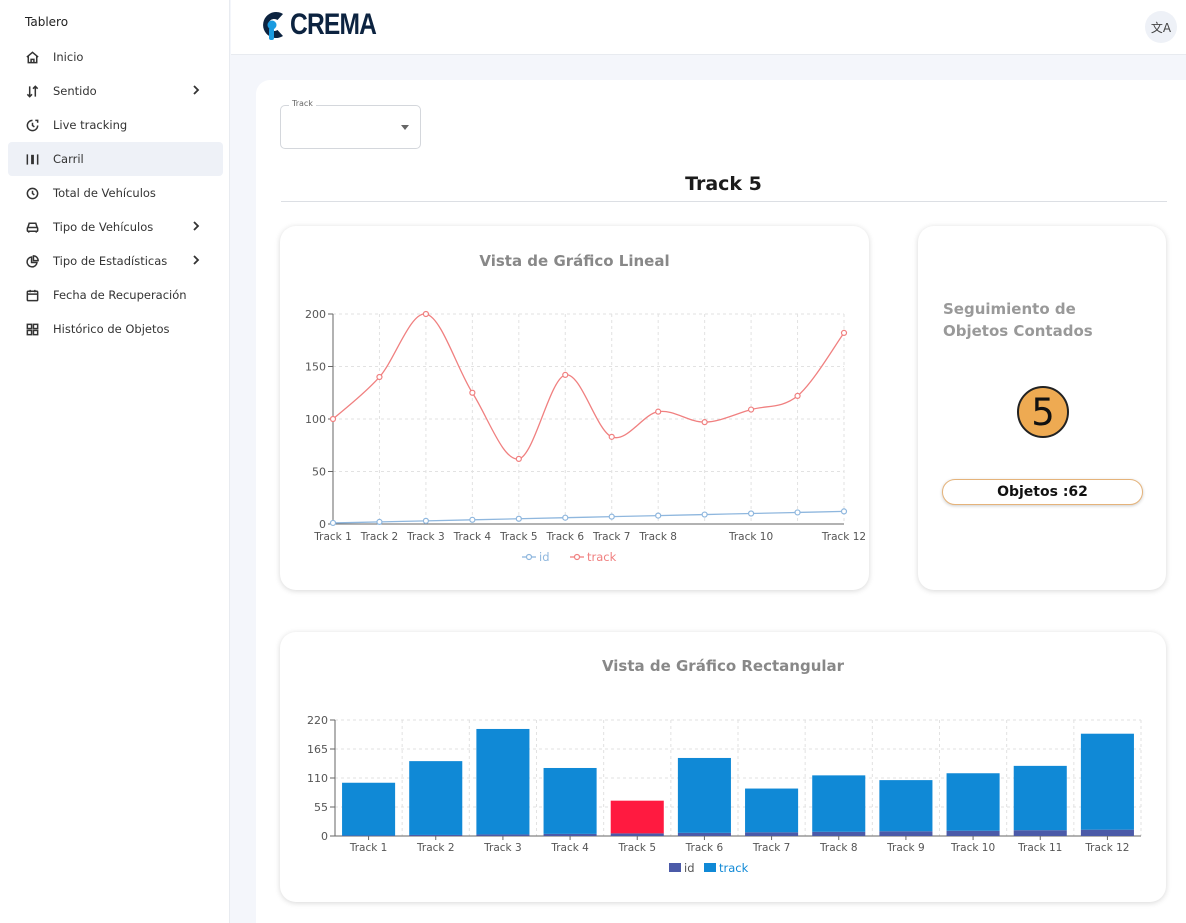 This screenshot has height=923, width=1186. I want to click on sidebar-item-carril: Carril, so click(115, 159).